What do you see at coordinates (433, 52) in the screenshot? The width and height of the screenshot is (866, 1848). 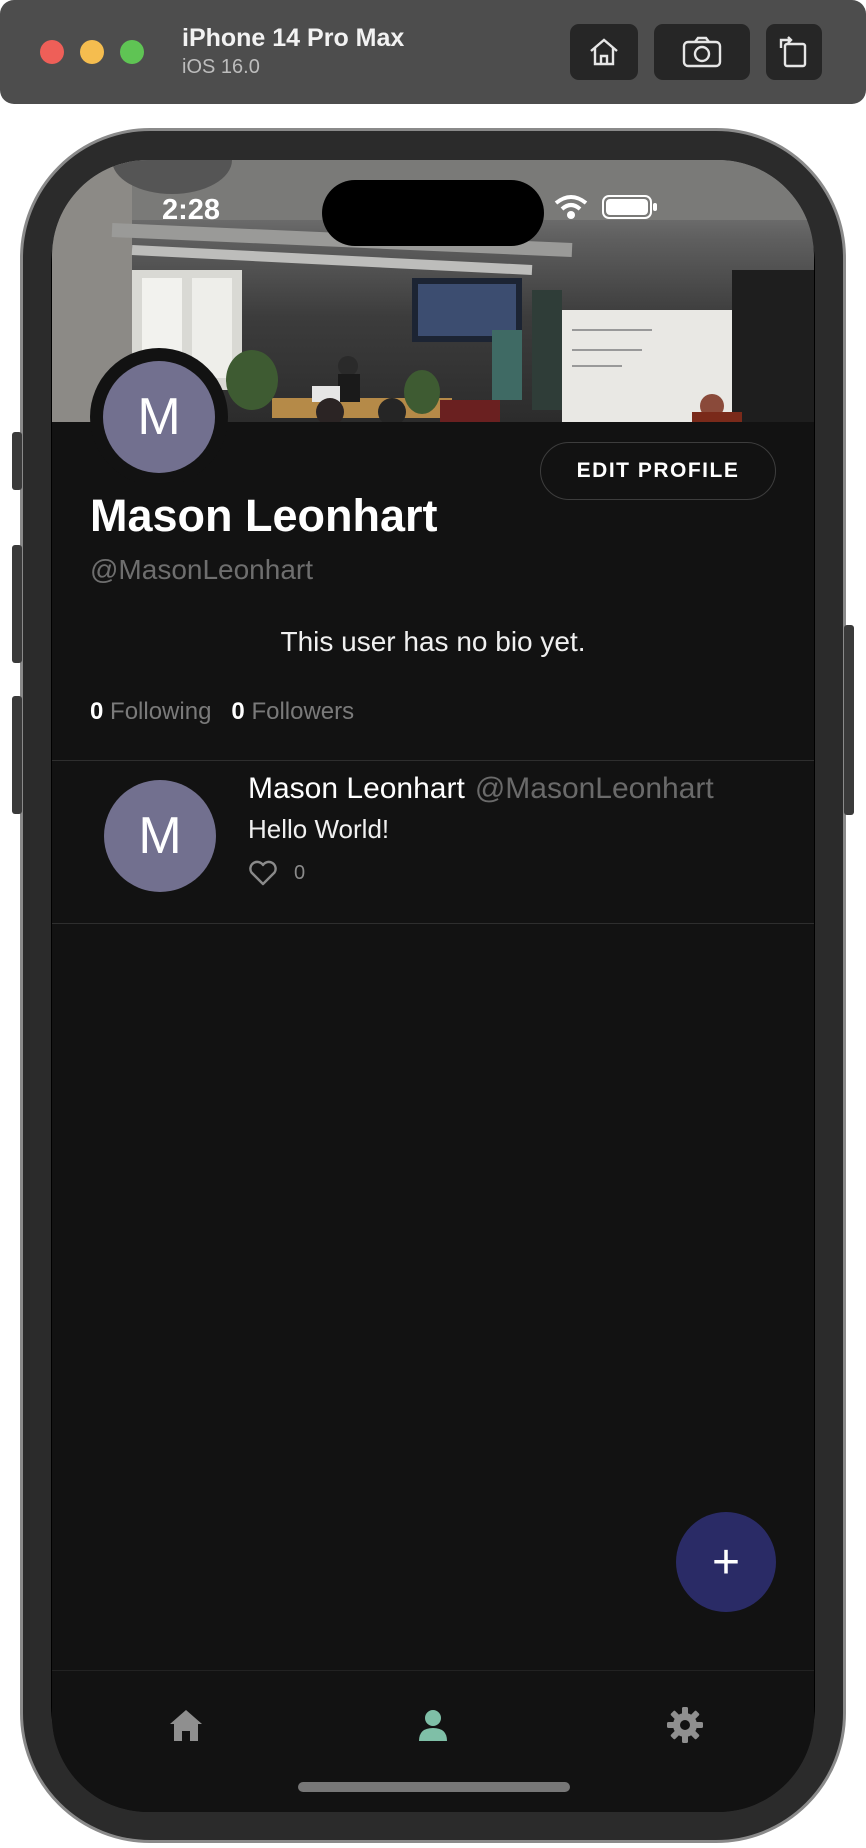 I see `simulator-title-bar: iPhone 14 Pro Max iOS 16.0` at bounding box center [433, 52].